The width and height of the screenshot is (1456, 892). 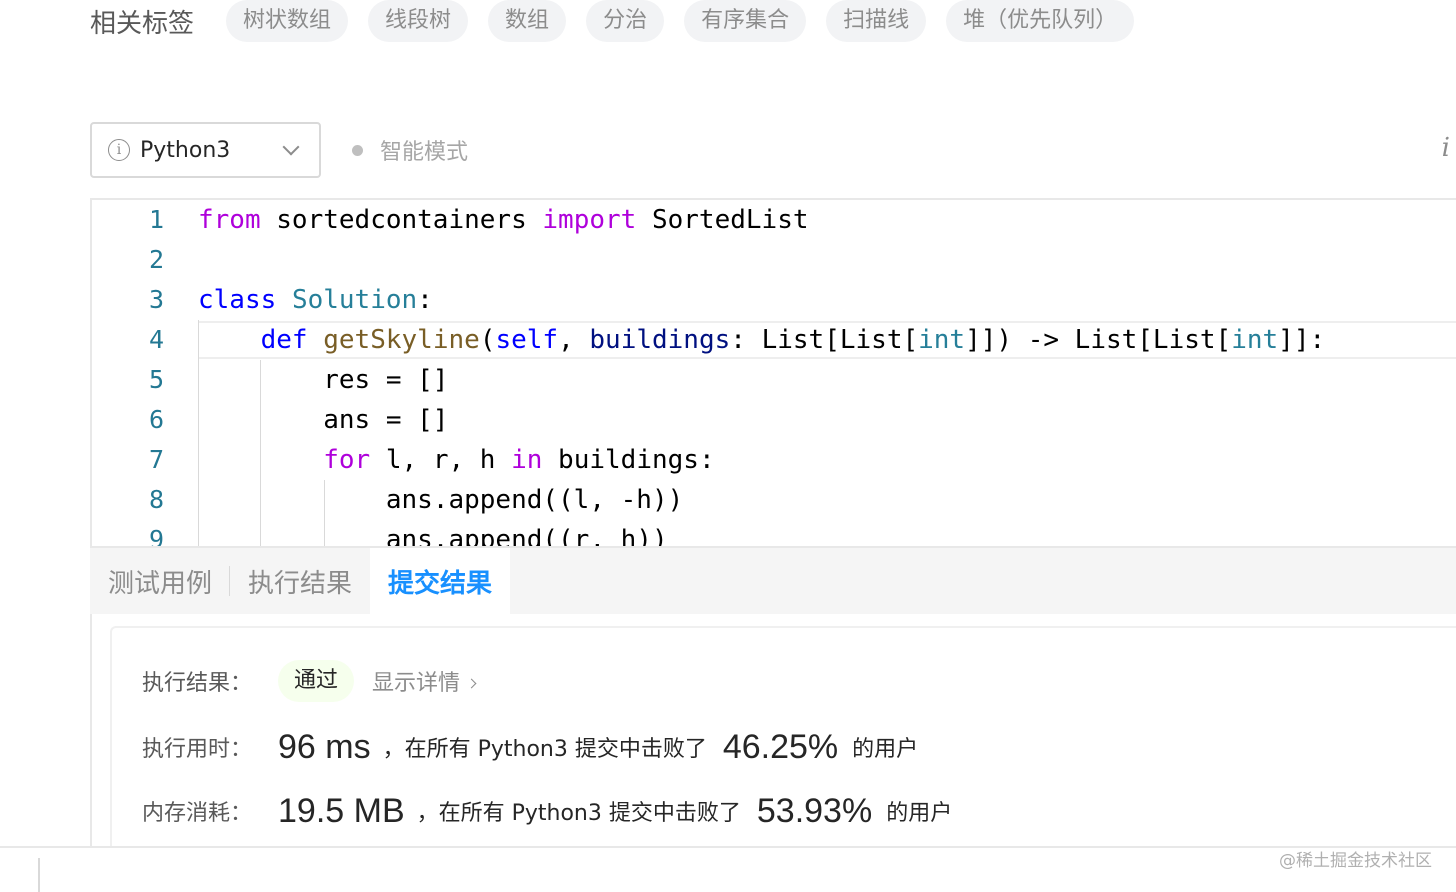 What do you see at coordinates (354, 300) in the screenshot?
I see `code-token: Solution` at bounding box center [354, 300].